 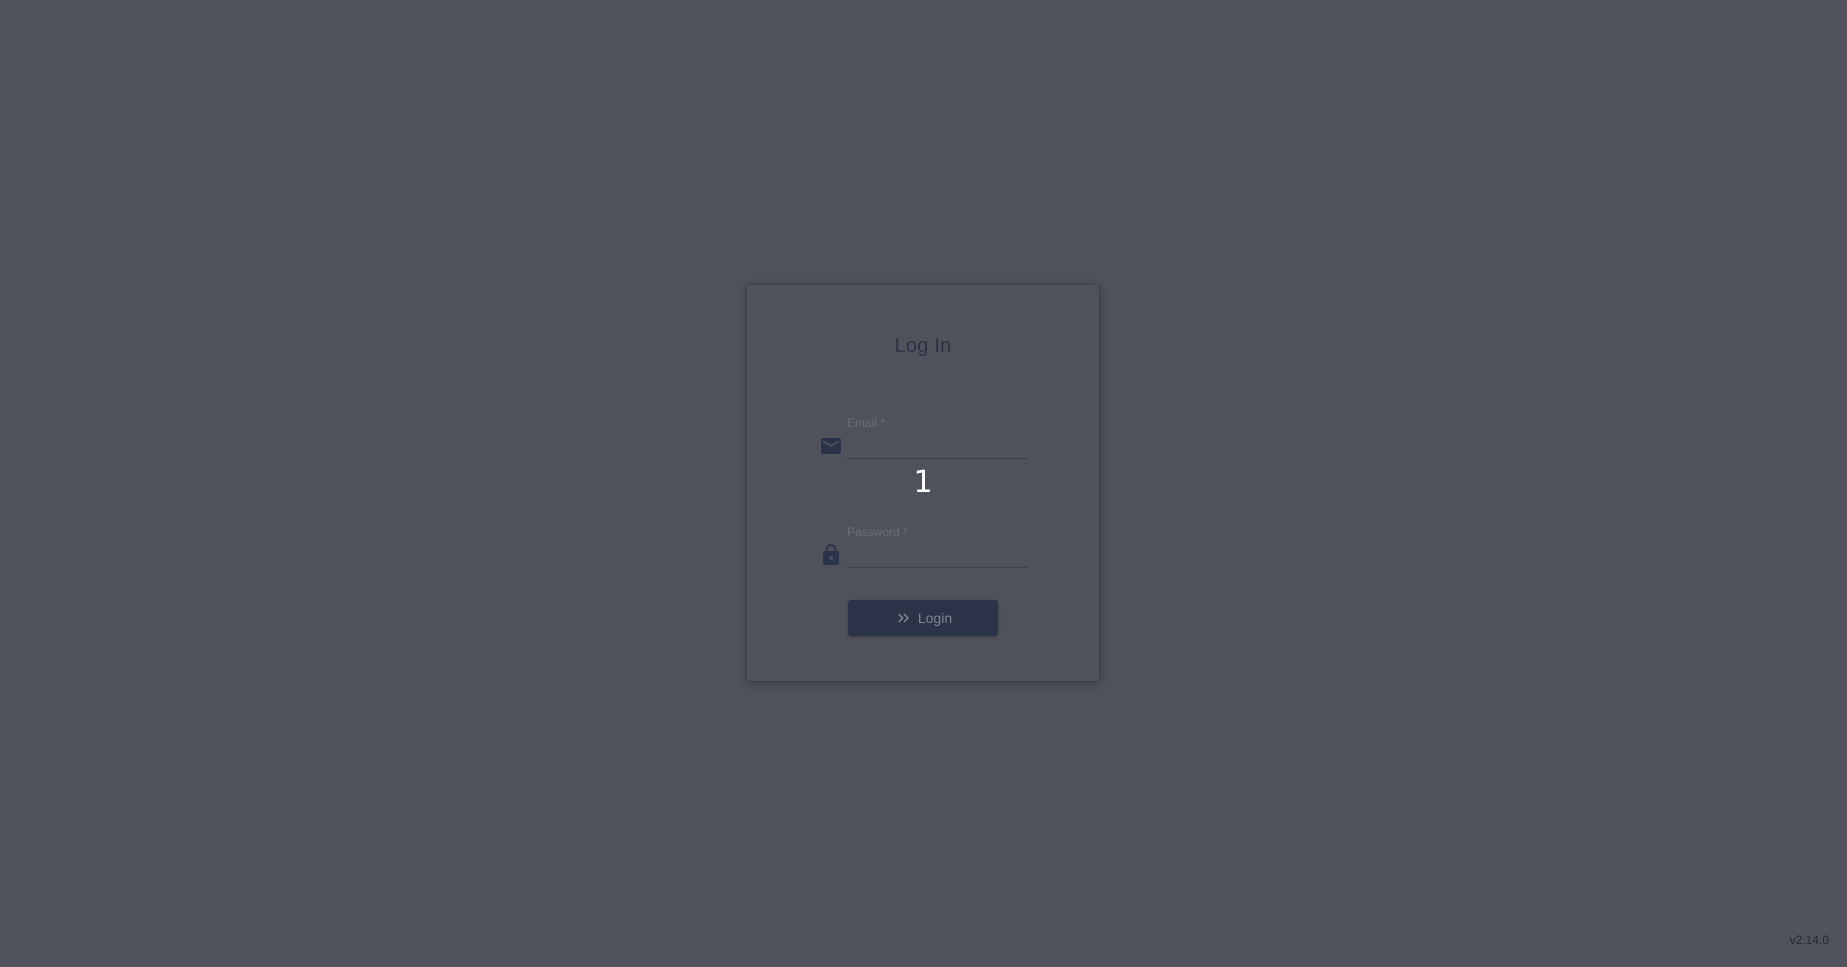 I want to click on password-field-group: Password *, so click(x=924, y=550).